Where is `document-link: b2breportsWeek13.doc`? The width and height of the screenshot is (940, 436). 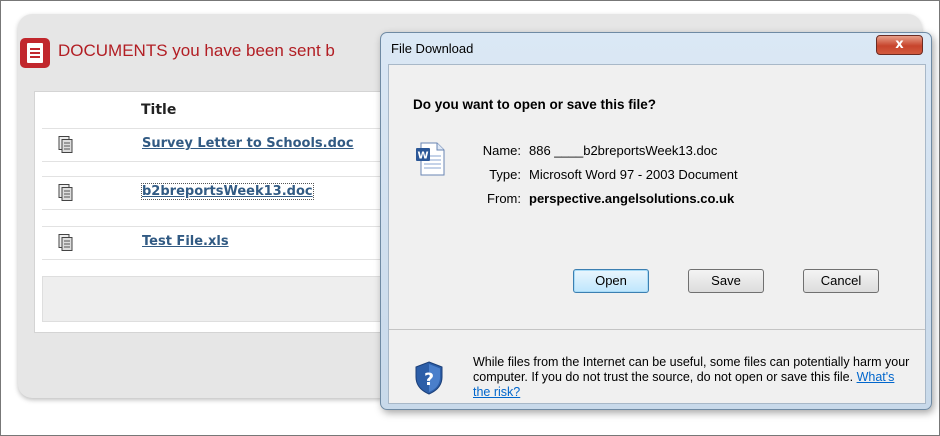
document-link: b2breportsWeek13.doc is located at coordinates (227, 191).